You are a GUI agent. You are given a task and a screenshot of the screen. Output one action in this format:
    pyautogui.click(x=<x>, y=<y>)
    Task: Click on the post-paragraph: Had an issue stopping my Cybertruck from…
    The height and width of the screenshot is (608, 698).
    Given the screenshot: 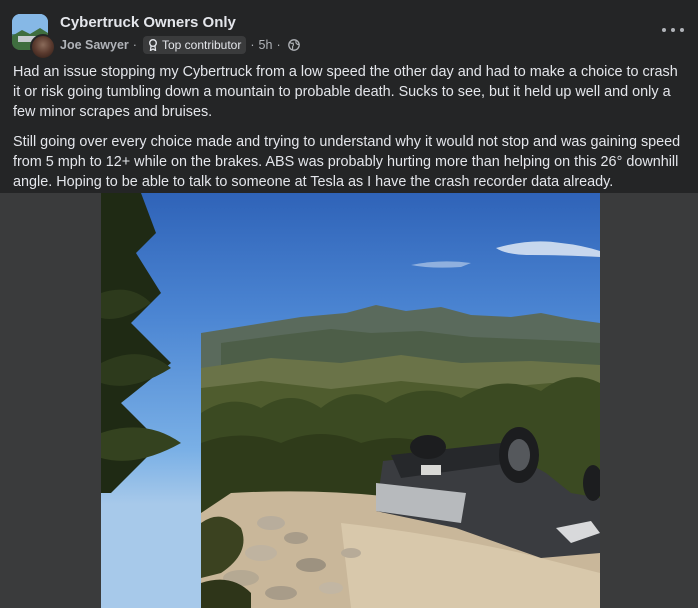 What is the action you would take?
    pyautogui.click(x=345, y=92)
    